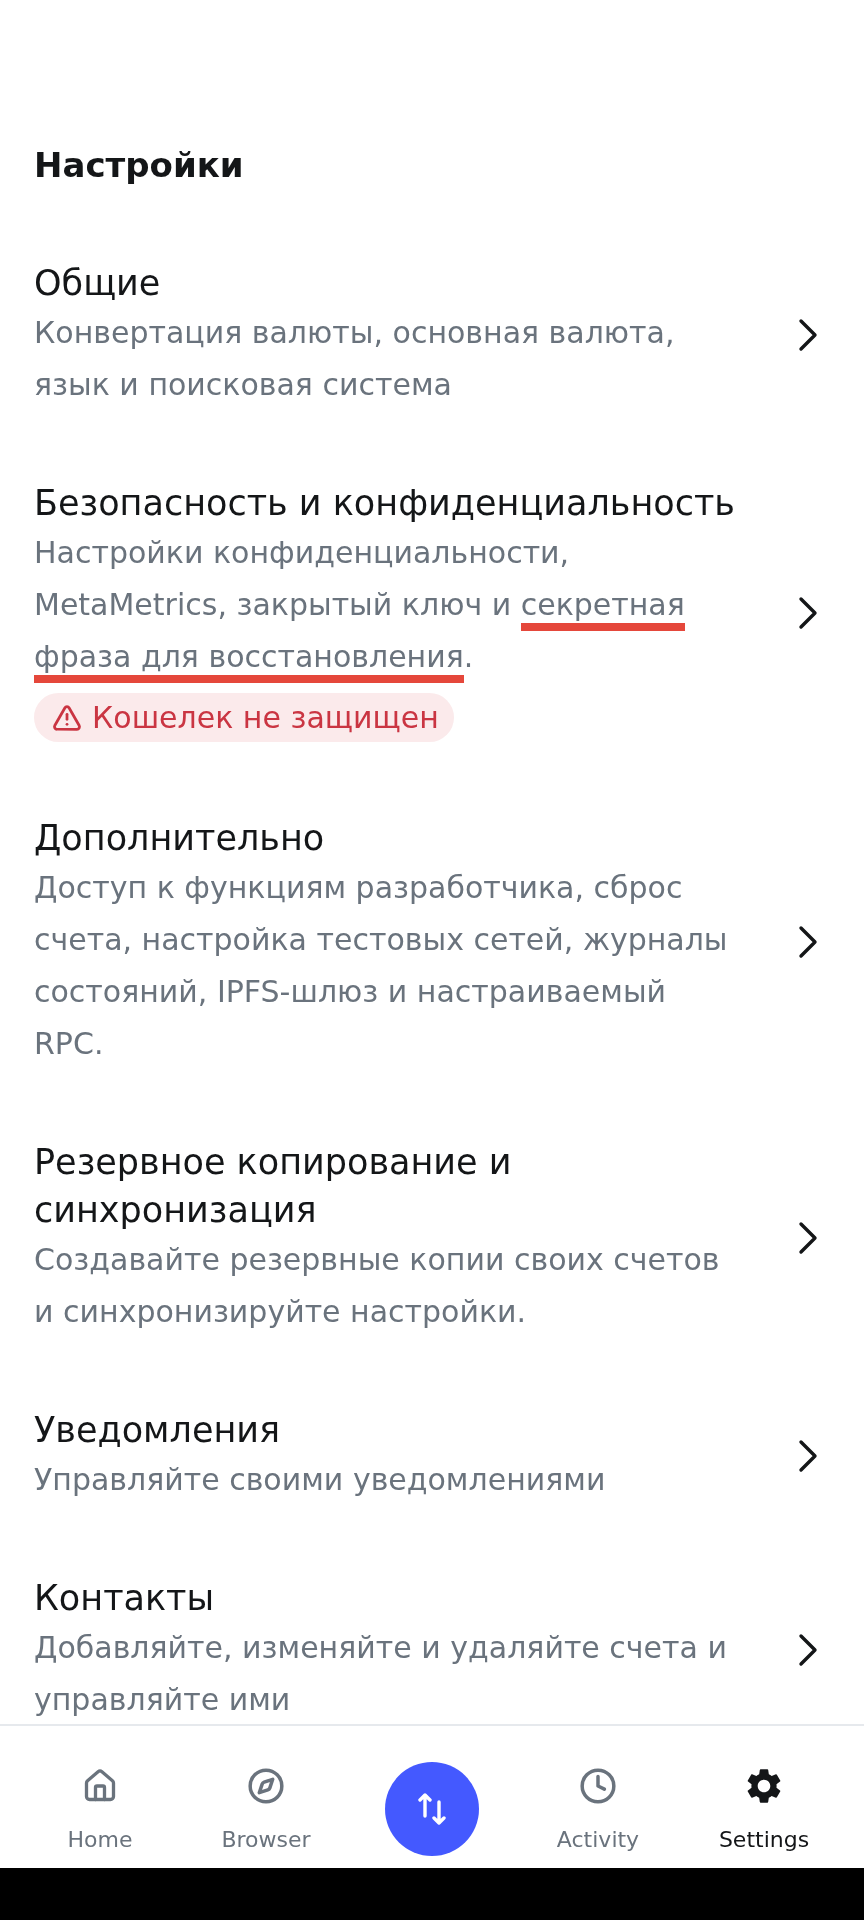  Describe the element at coordinates (100, 1786) in the screenshot. I see `home-icon` at that location.